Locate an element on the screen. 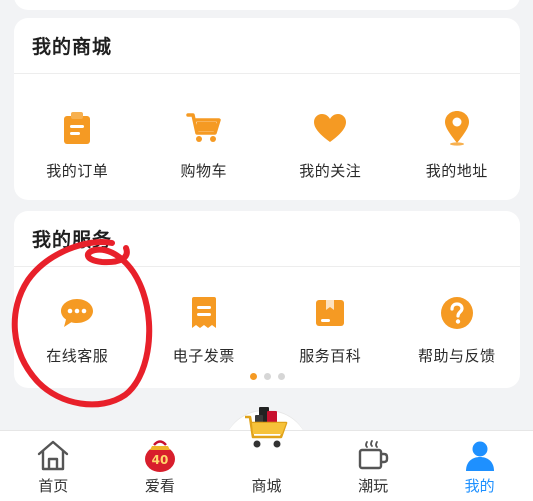 Image resolution: width=533 pixels, height=501 pixels. shopping-cart-icon is located at coordinates (204, 128).